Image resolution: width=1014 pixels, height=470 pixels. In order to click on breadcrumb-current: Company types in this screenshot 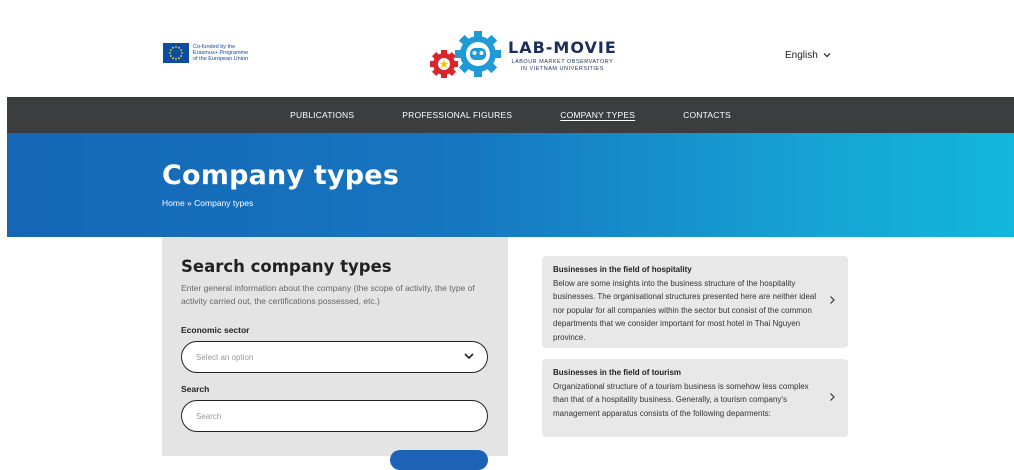, I will do `click(224, 203)`.